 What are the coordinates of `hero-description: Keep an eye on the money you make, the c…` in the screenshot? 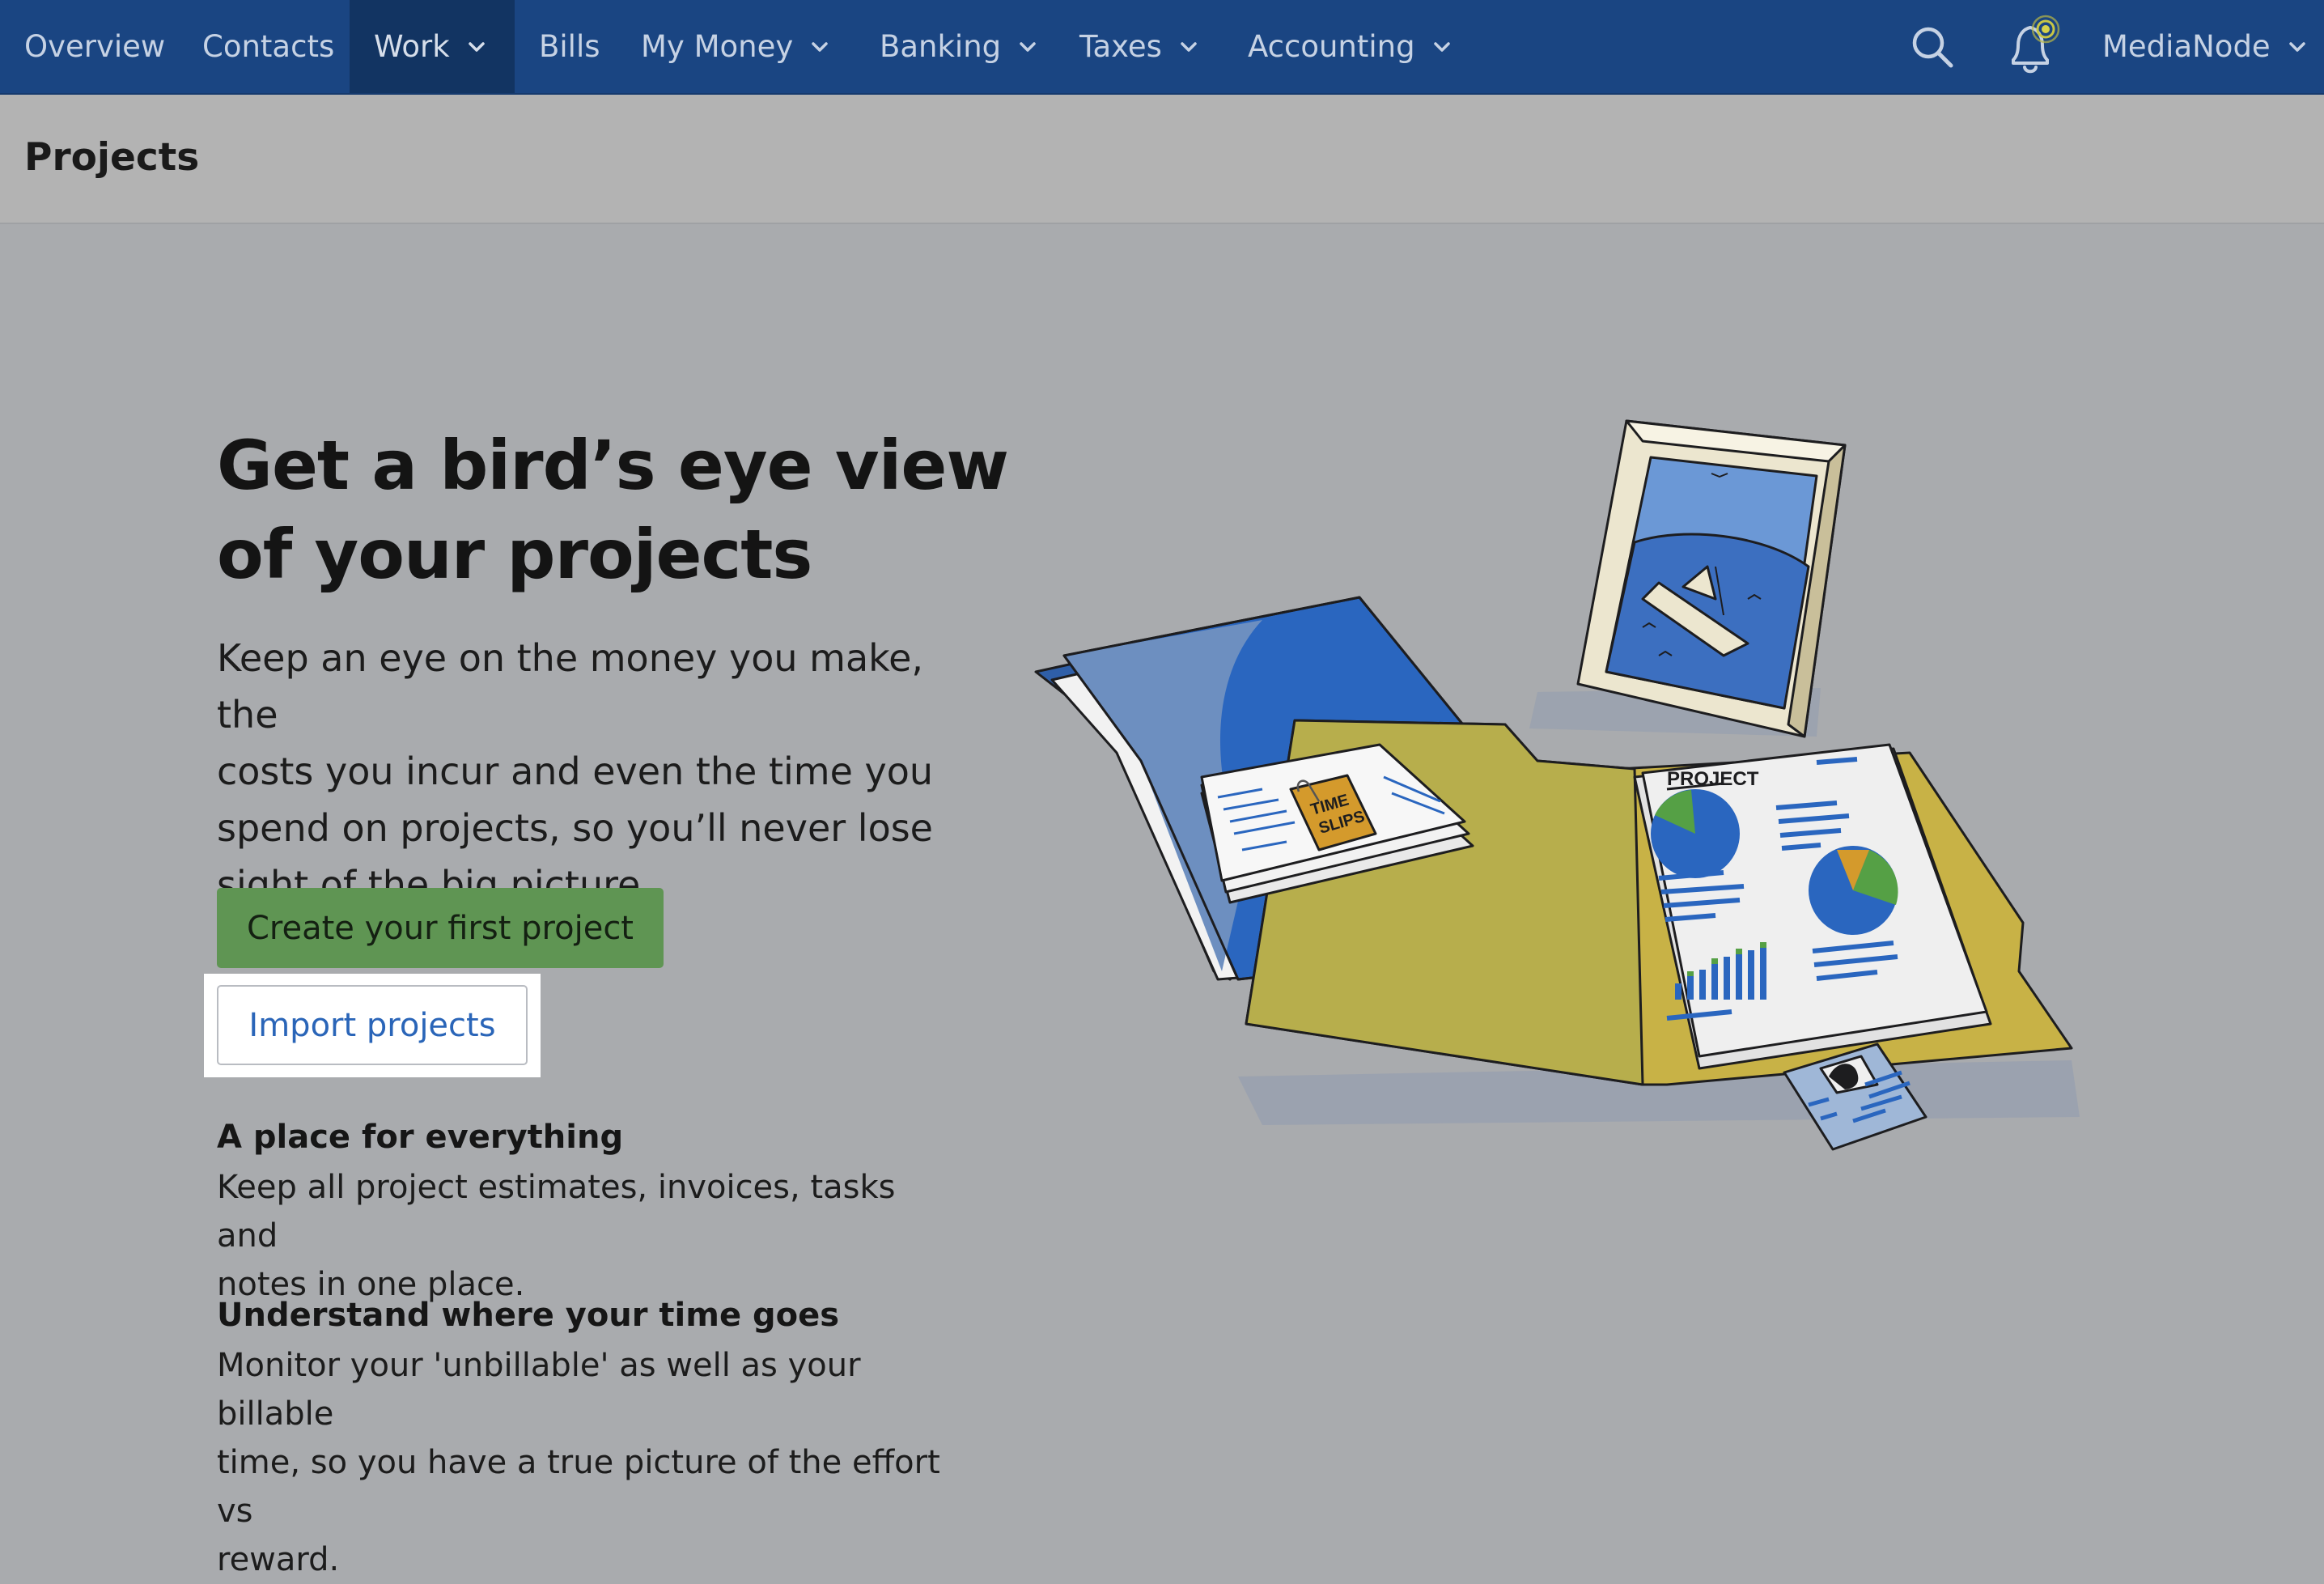 It's located at (597, 772).